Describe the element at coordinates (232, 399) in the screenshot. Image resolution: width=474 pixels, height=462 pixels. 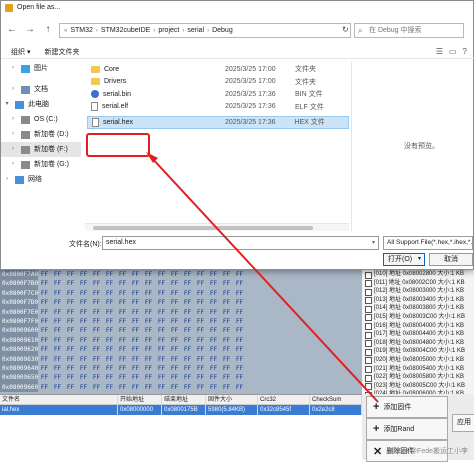
I see `column-header: 固件大小` at that location.